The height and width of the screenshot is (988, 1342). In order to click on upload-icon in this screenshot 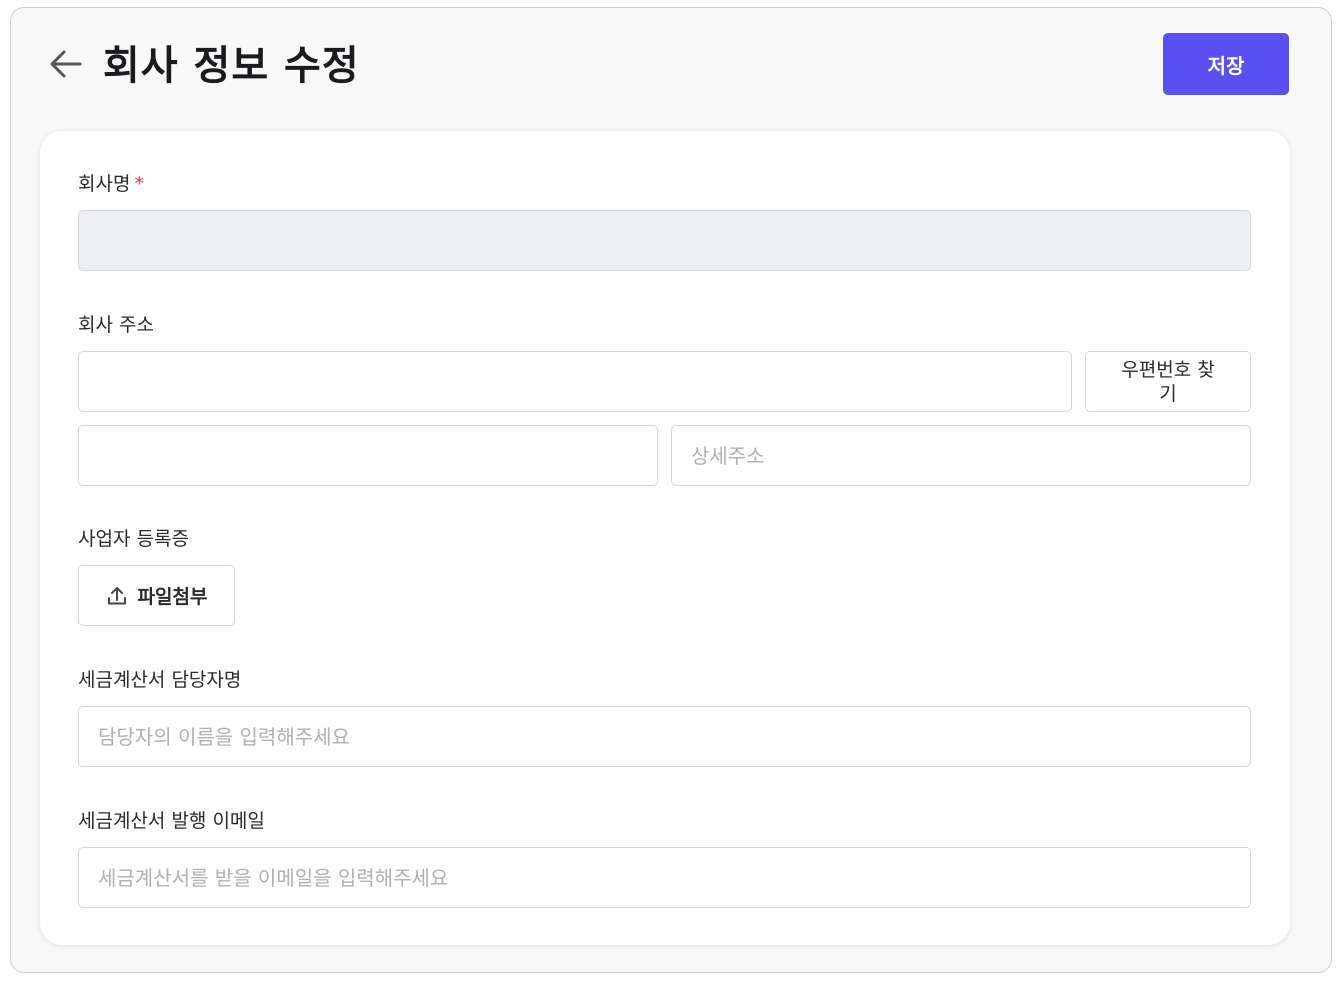, I will do `click(117, 596)`.